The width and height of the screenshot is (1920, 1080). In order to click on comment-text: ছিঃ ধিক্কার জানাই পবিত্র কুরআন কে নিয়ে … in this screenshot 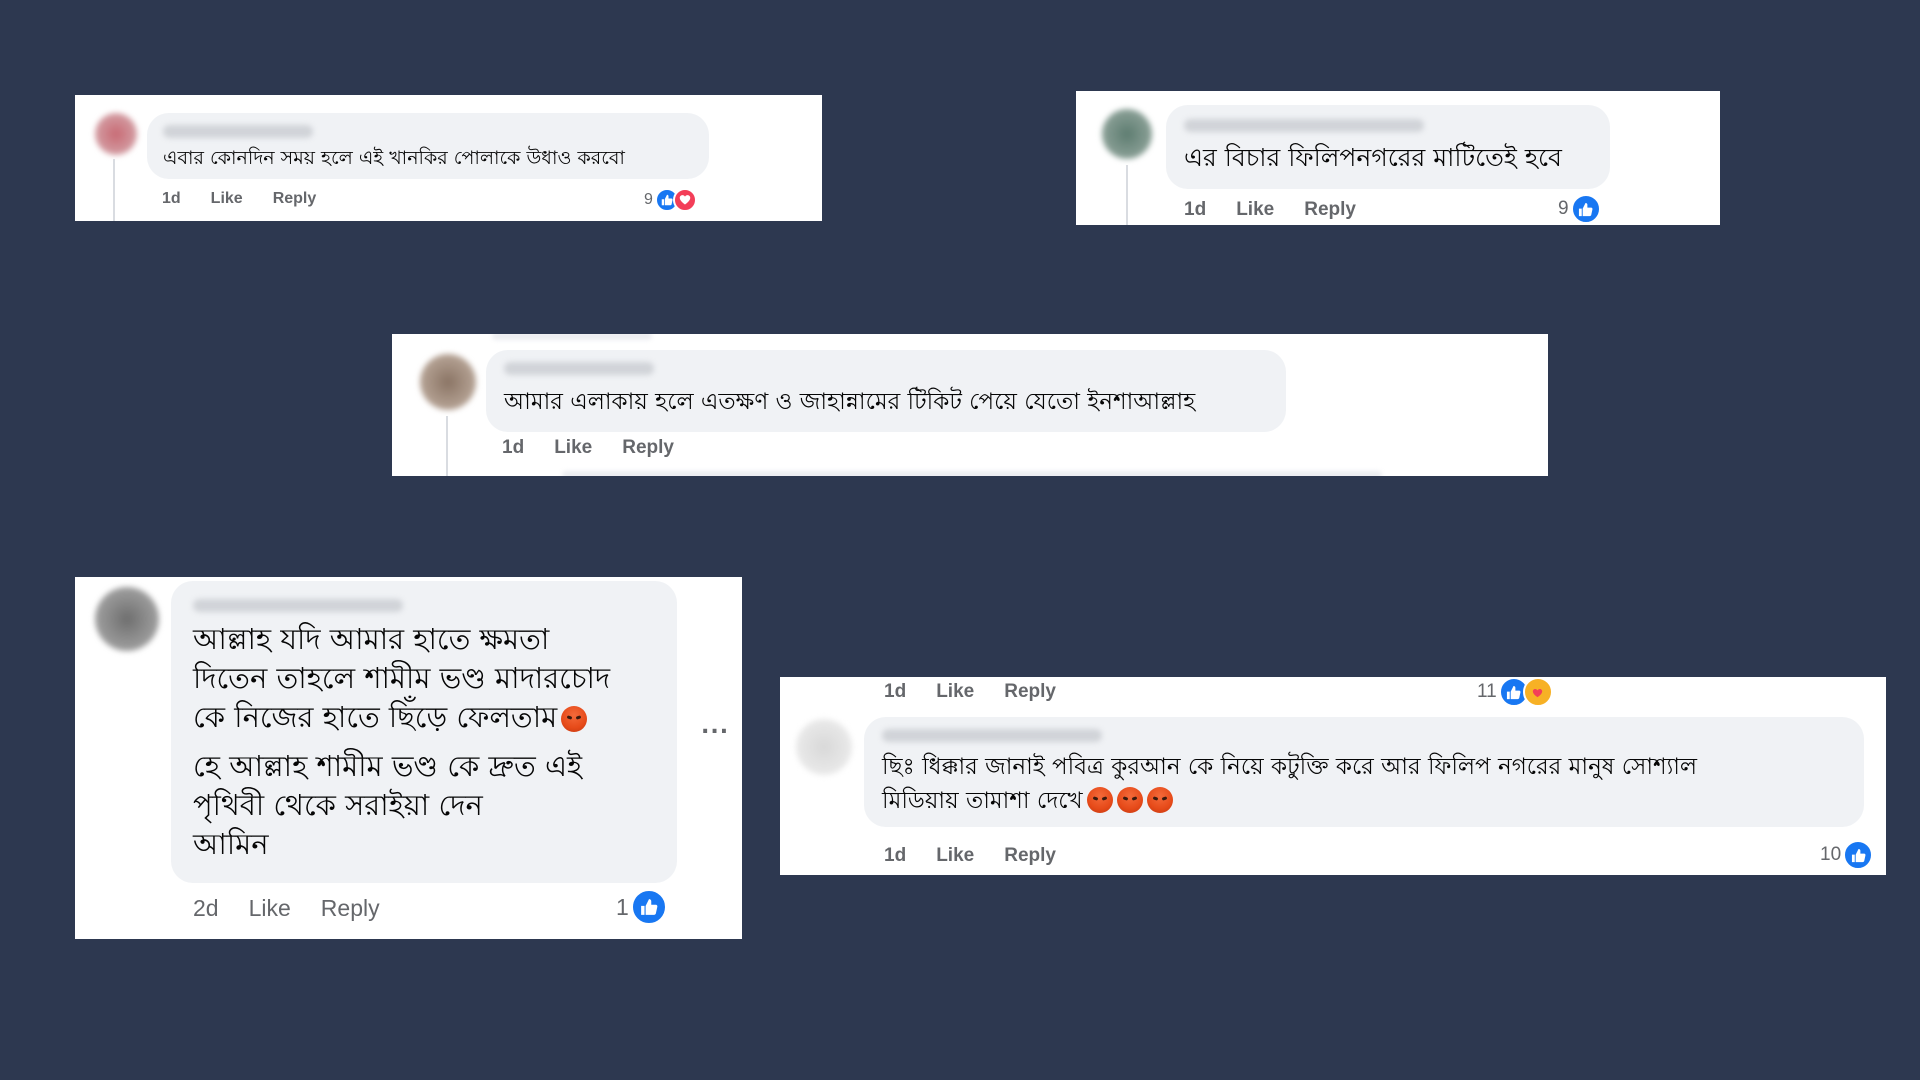, I will do `click(1364, 784)`.